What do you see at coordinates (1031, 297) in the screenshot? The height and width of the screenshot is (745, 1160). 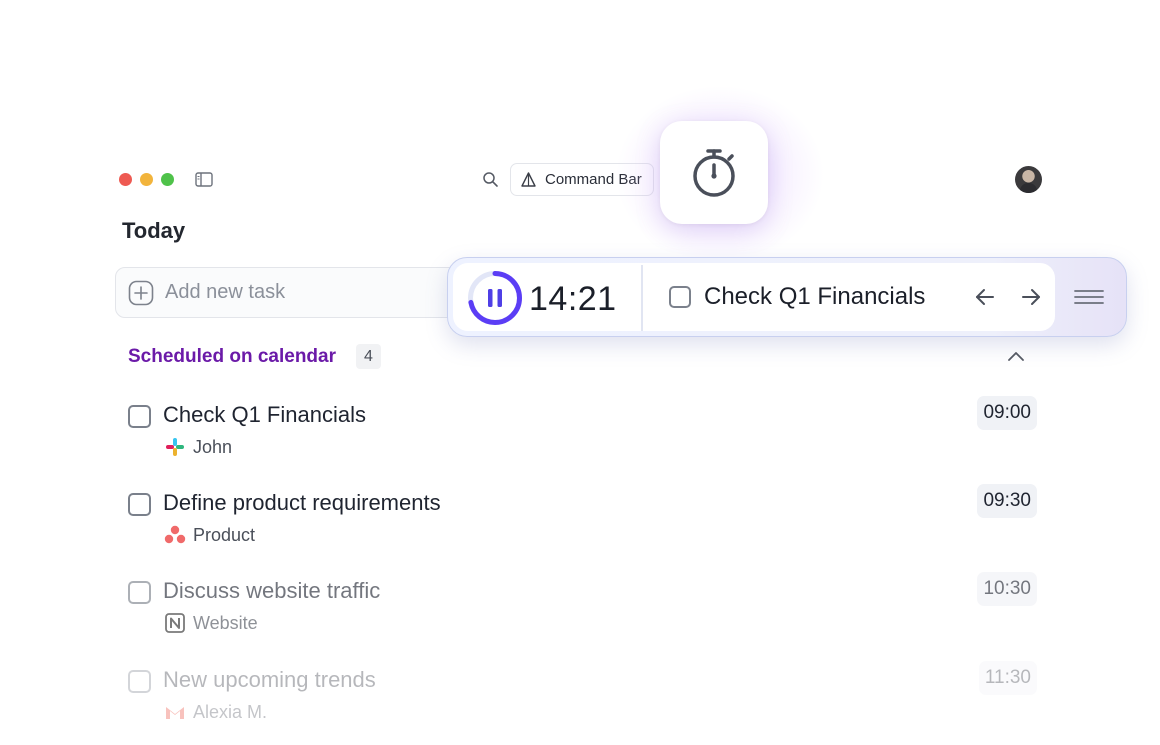 I see `arrow-right-icon` at bounding box center [1031, 297].